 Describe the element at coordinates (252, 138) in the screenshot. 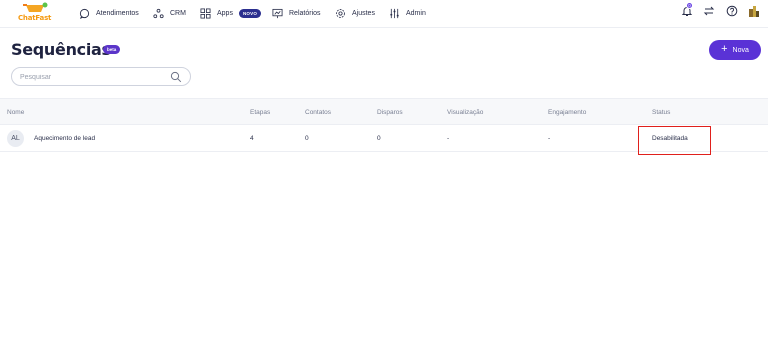

I see `row-etapas: 4` at that location.